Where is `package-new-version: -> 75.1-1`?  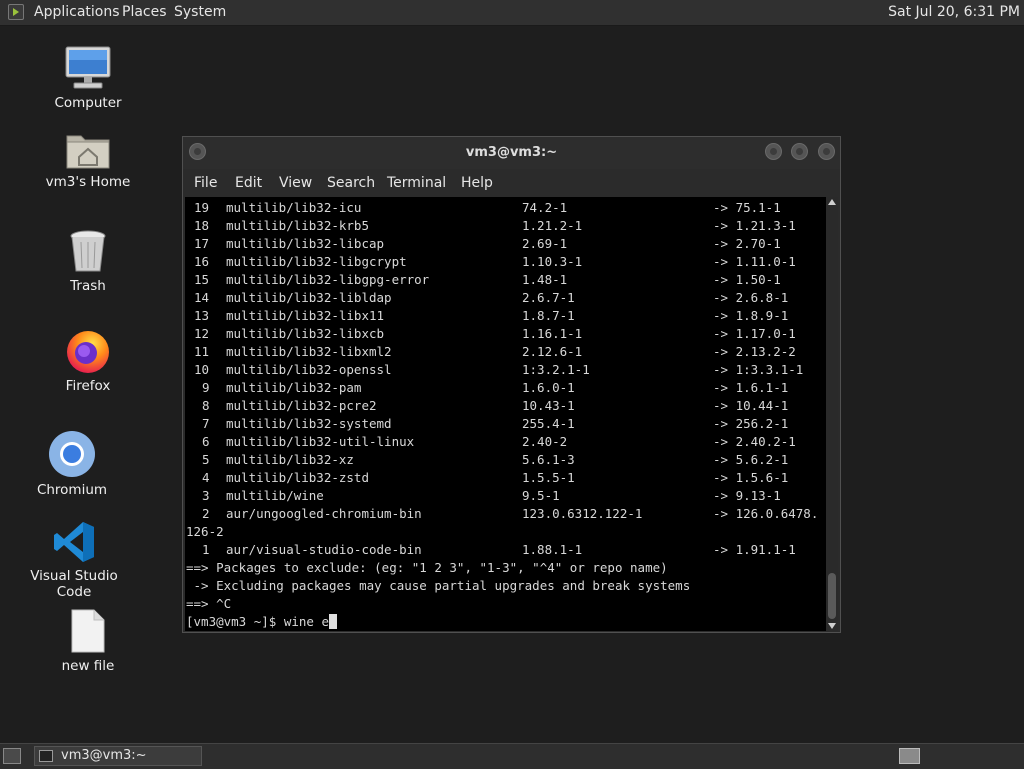
package-new-version: -> 75.1-1 is located at coordinates (747, 207).